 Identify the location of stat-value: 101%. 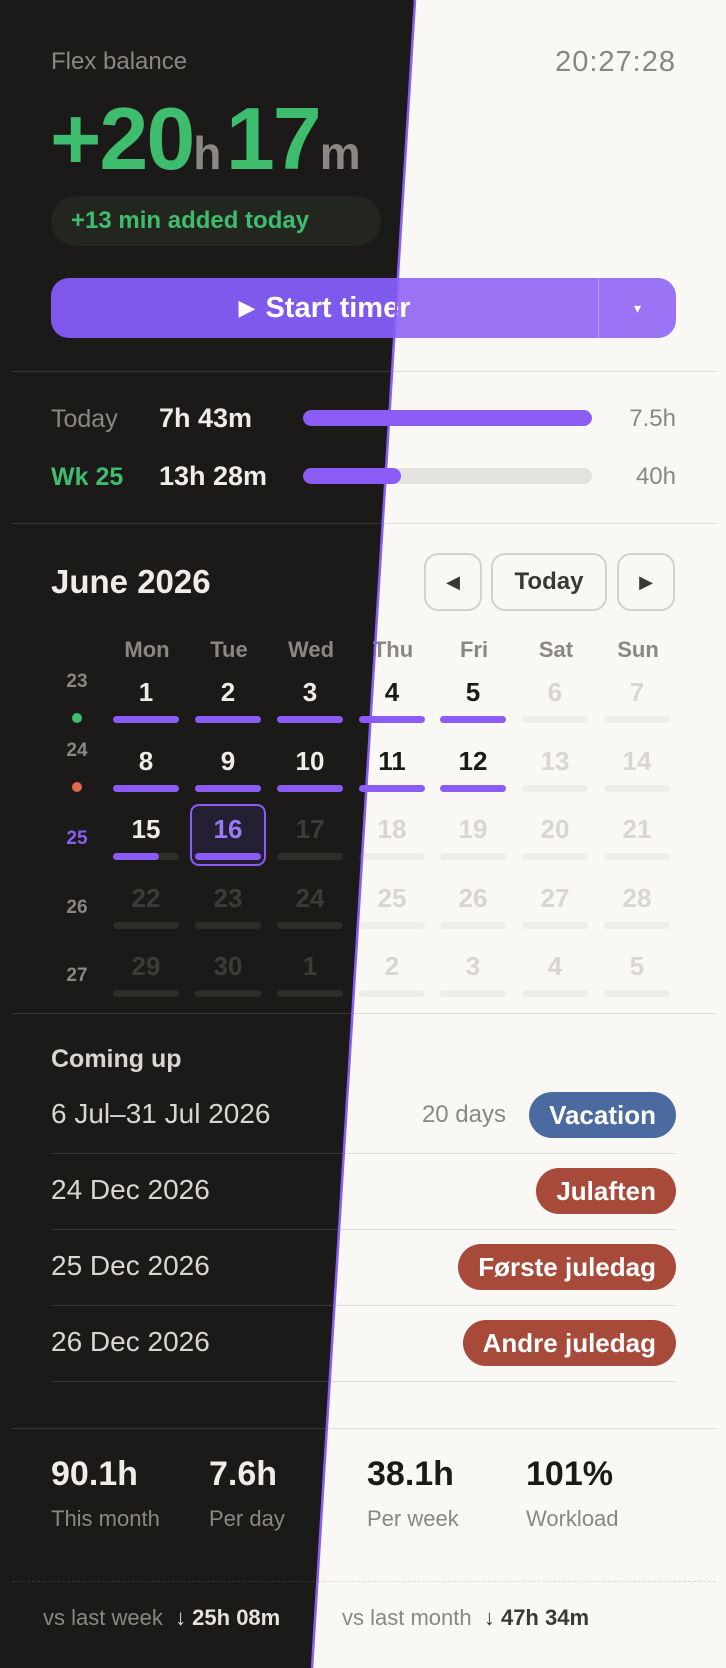
(569, 1474).